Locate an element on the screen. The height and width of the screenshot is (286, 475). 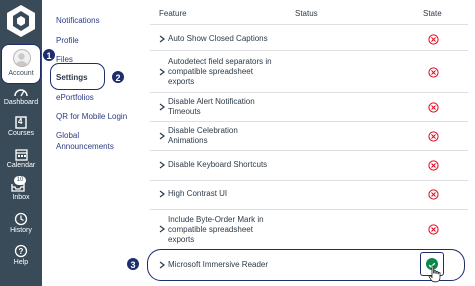
submenu-eportfolios: ePortfolios is located at coordinates (75, 98).